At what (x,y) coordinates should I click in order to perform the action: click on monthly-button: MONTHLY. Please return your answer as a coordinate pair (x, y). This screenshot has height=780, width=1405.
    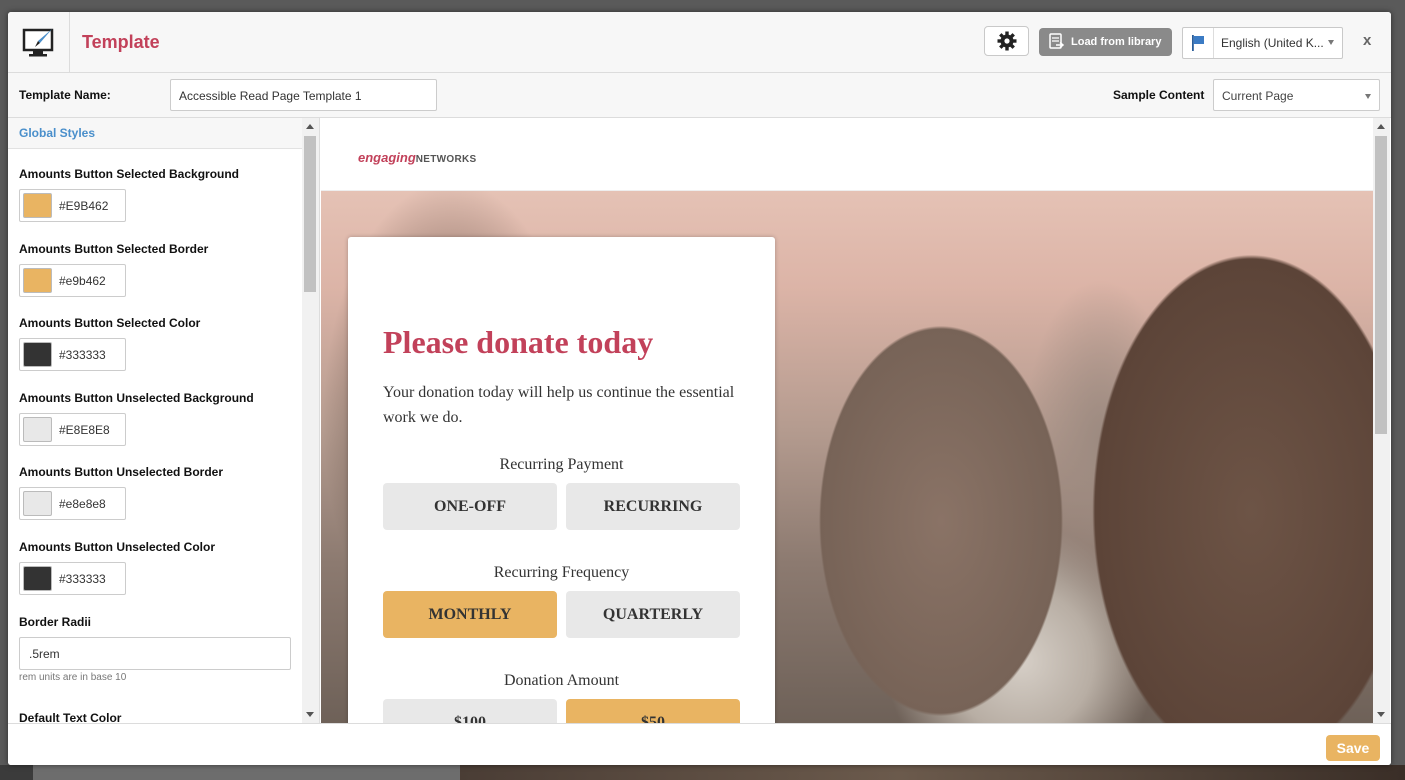
    Looking at the image, I should click on (470, 614).